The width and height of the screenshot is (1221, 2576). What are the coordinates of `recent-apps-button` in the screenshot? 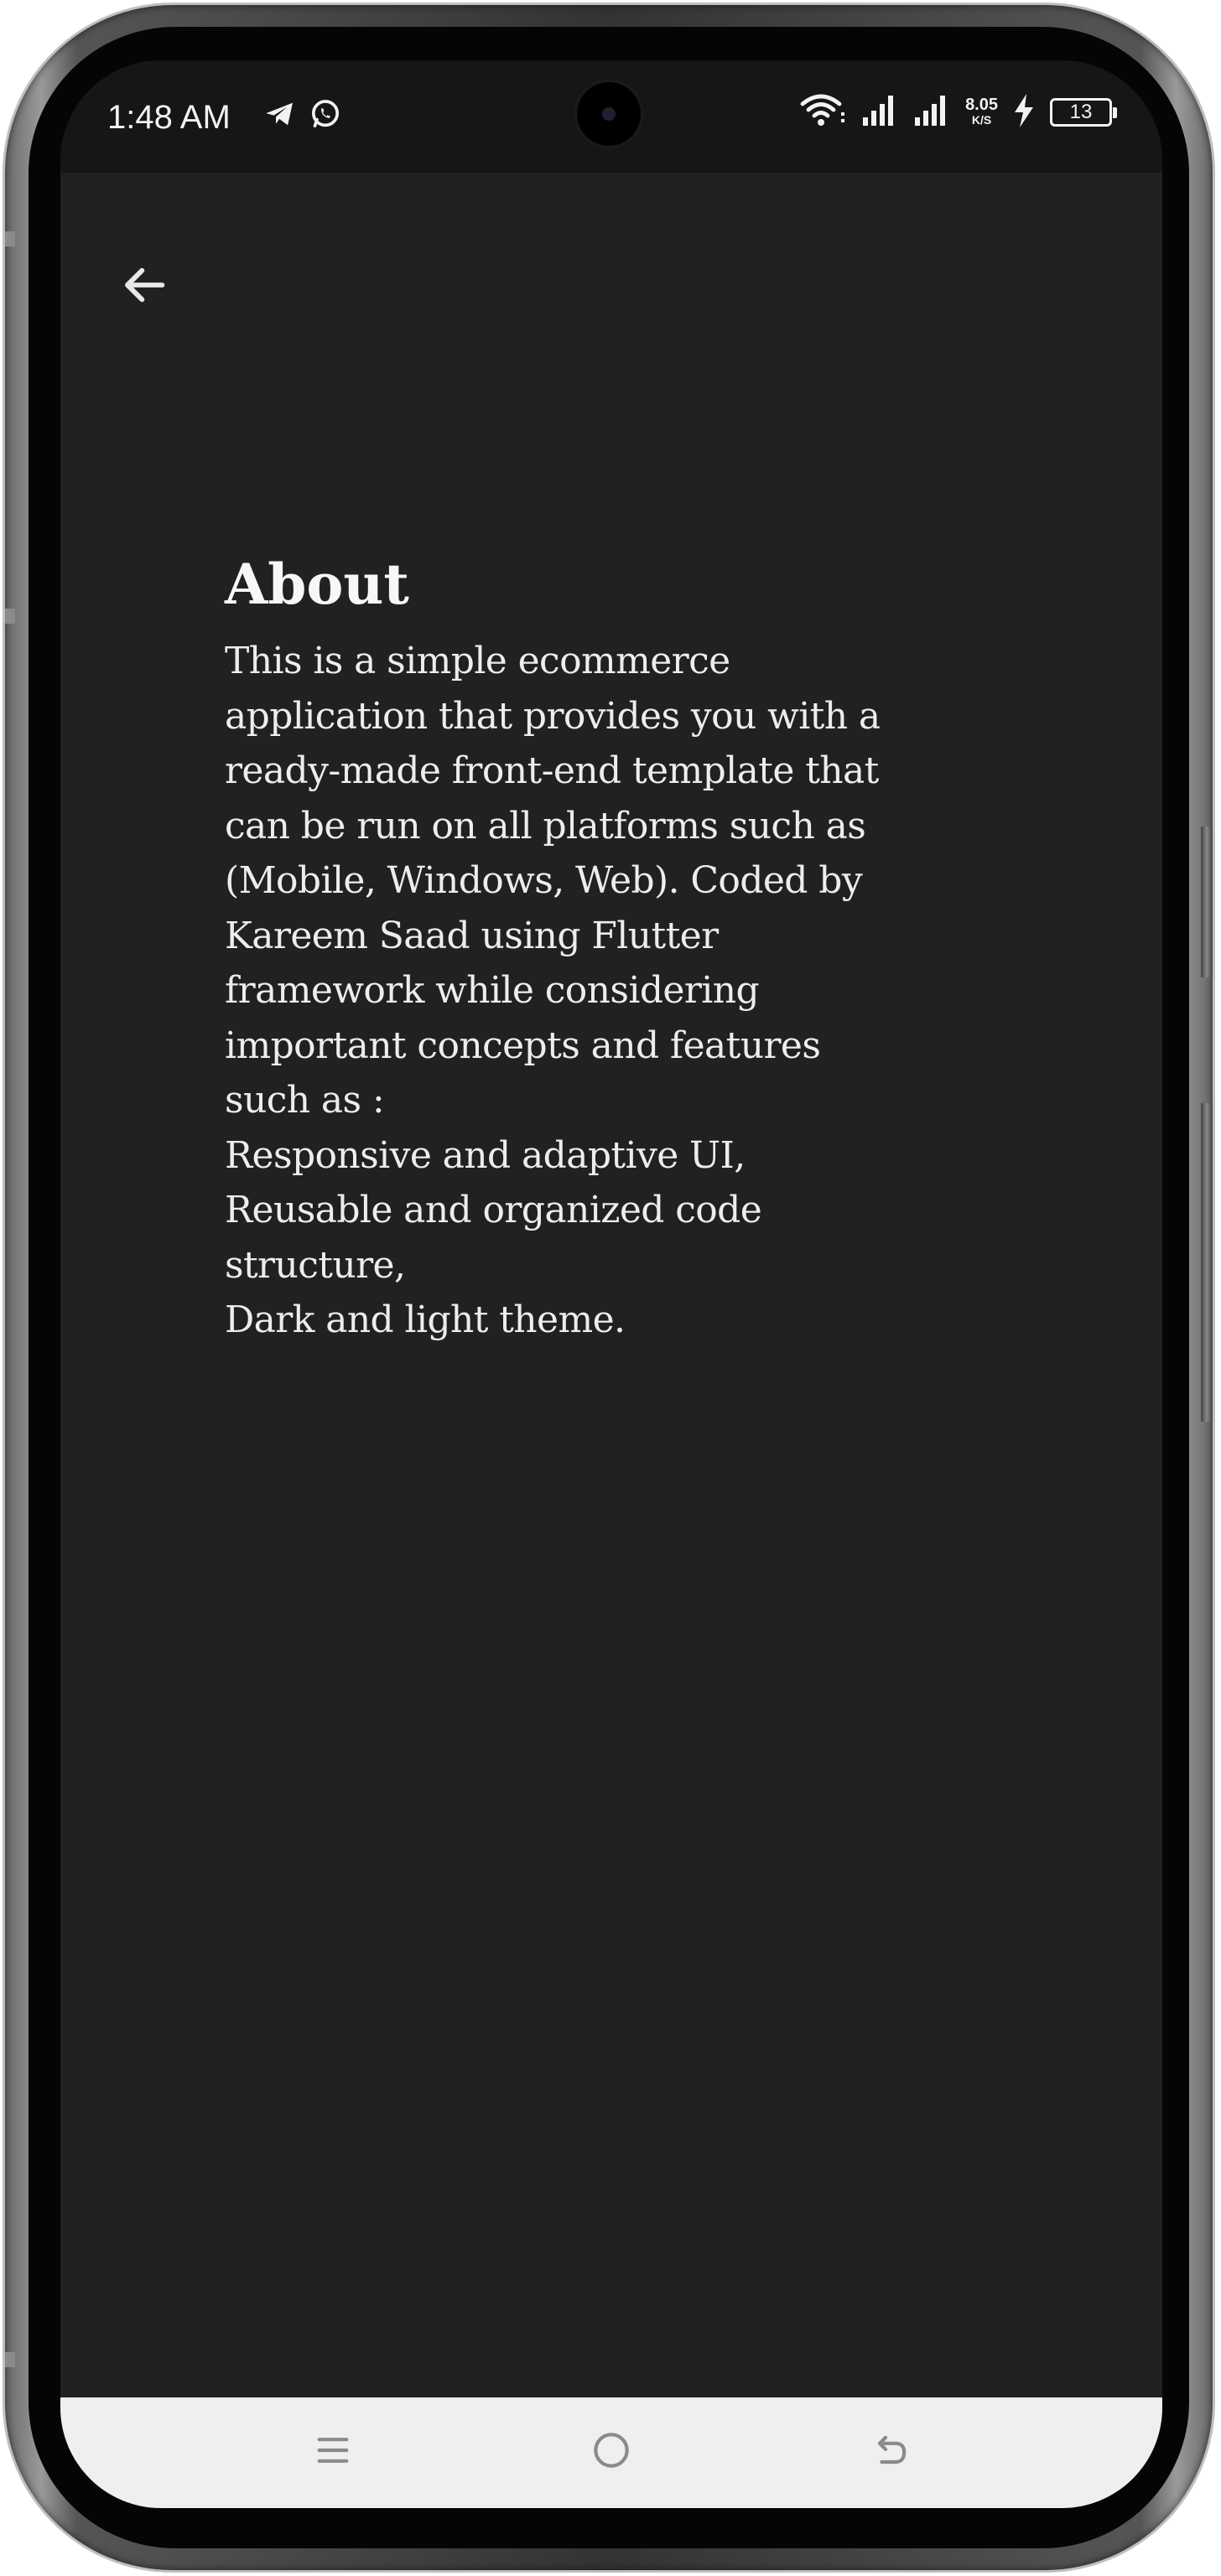 It's located at (333, 2452).